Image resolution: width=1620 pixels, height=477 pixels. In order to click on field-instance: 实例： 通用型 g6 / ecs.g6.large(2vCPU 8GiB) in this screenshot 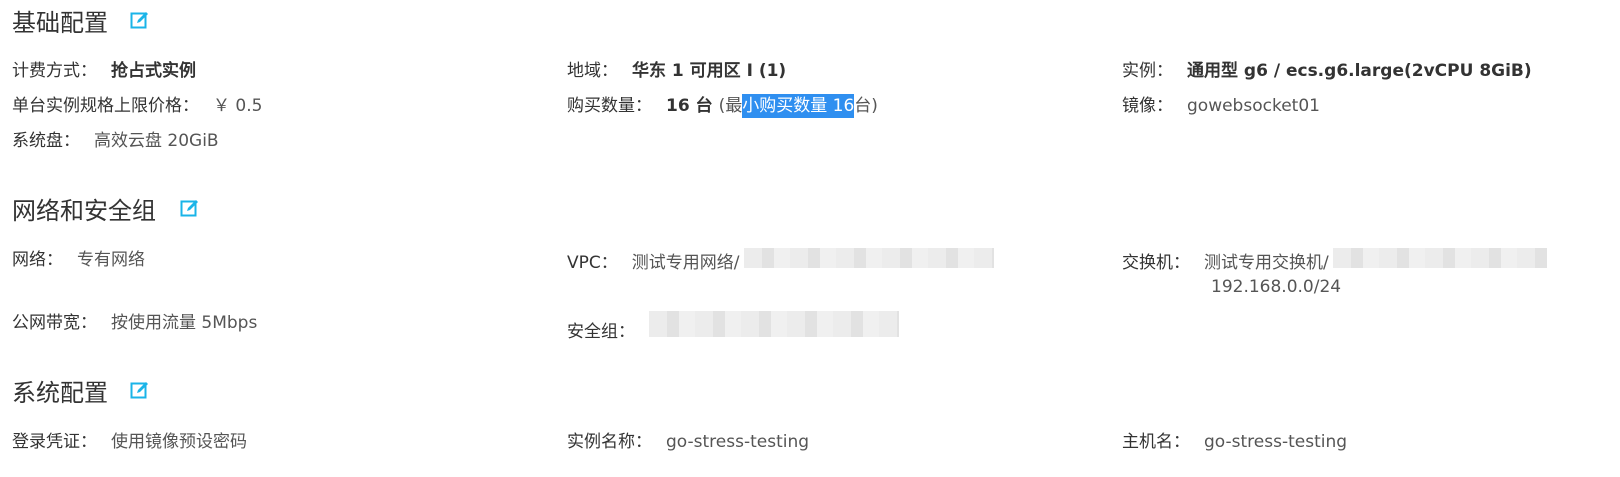, I will do `click(1327, 71)`.